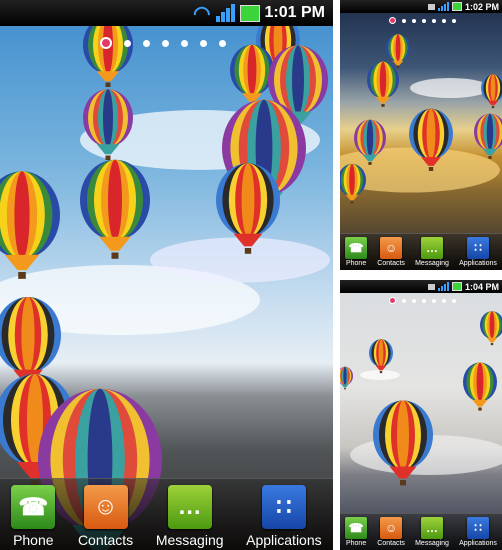  What do you see at coordinates (481, 6) in the screenshot?
I see `clock: 1:02 PM` at bounding box center [481, 6].